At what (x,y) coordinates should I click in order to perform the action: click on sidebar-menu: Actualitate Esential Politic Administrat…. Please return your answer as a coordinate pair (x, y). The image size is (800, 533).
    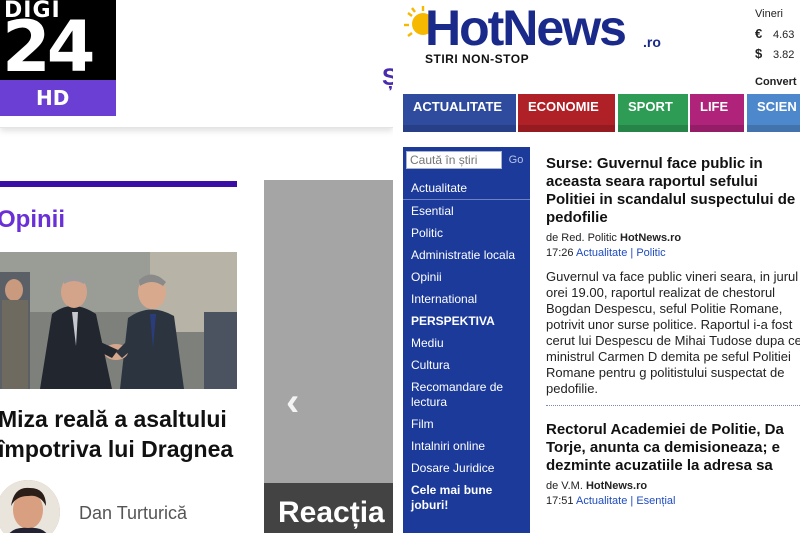
    Looking at the image, I should click on (466, 346).